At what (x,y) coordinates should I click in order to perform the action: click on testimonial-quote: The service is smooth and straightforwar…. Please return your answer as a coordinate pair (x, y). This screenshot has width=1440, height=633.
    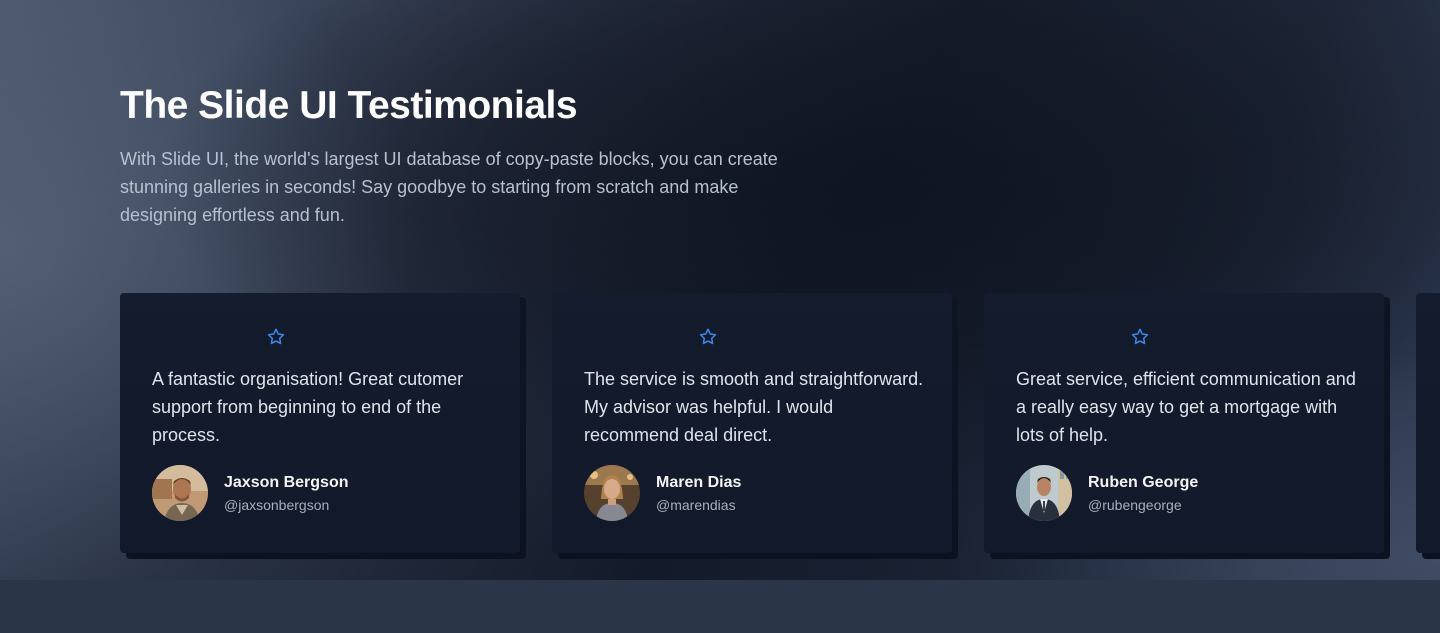
    Looking at the image, I should click on (754, 407).